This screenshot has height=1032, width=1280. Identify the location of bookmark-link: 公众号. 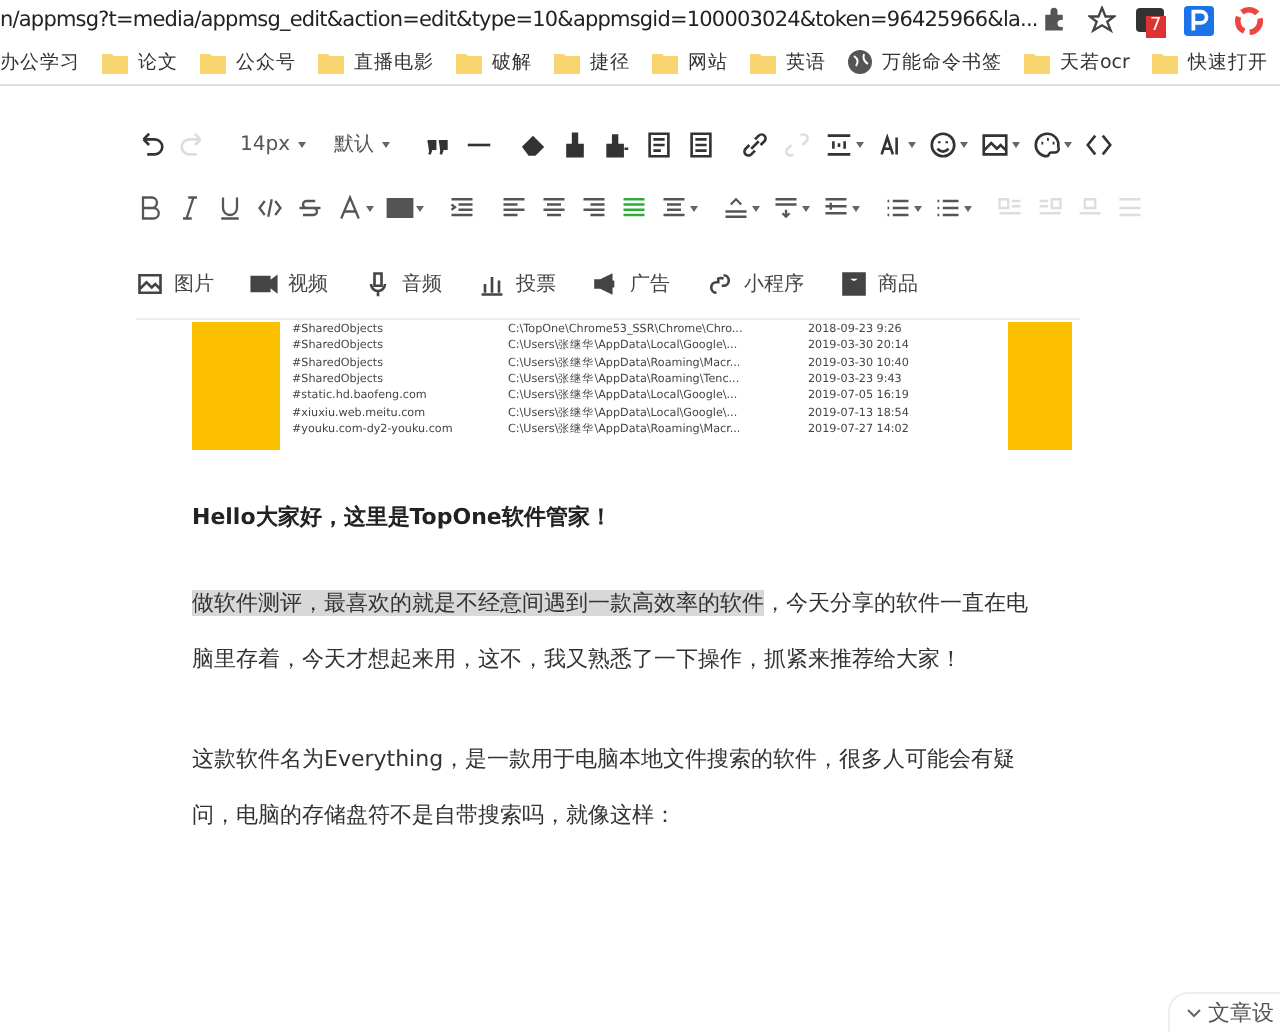
(266, 62).